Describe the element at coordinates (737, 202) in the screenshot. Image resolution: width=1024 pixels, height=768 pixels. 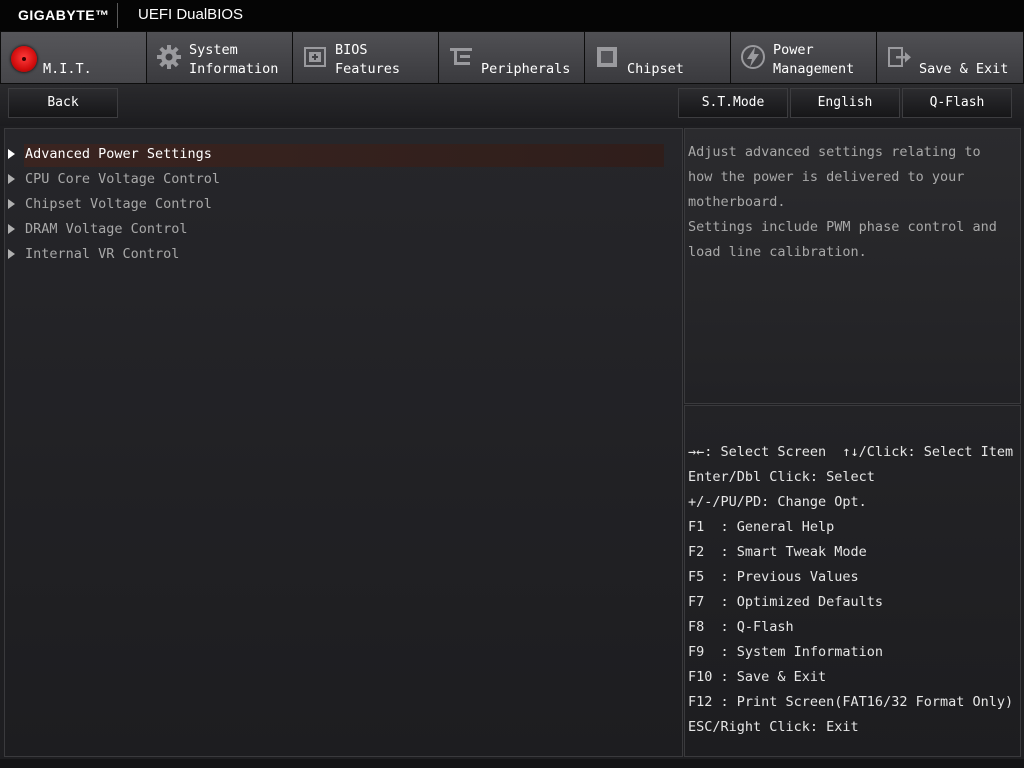
I see `help-text-line: motherboard.` at that location.